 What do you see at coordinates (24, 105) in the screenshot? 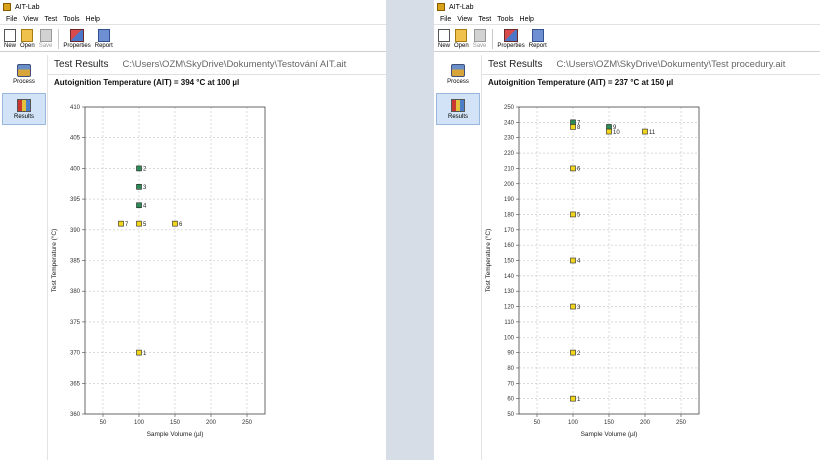
I see `bar-chart-icon` at bounding box center [24, 105].